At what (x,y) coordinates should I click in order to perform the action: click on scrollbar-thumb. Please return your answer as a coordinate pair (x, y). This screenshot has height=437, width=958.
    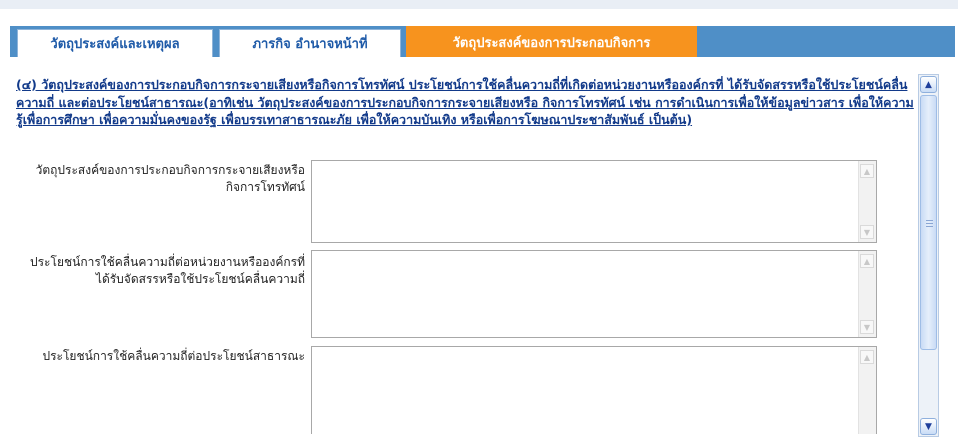
    Looking at the image, I should click on (928, 222).